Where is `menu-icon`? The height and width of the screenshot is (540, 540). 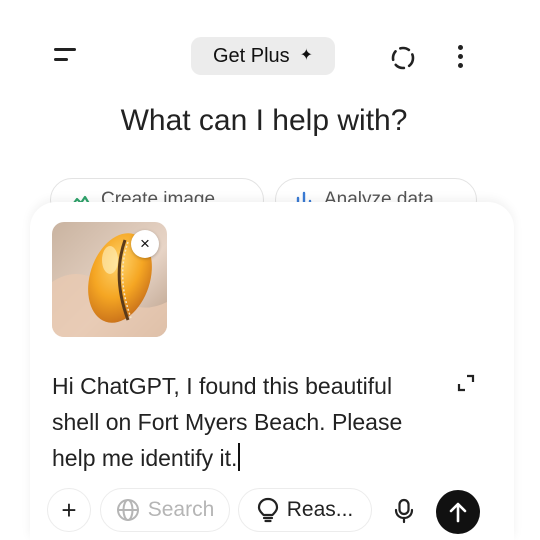
menu-icon is located at coordinates (66, 56).